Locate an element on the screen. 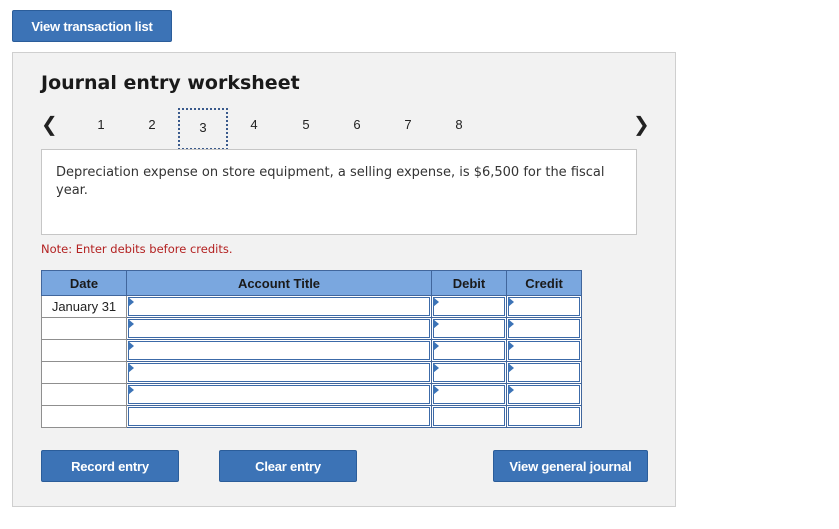 This screenshot has height=529, width=839. step-3-active: 3 is located at coordinates (203, 129).